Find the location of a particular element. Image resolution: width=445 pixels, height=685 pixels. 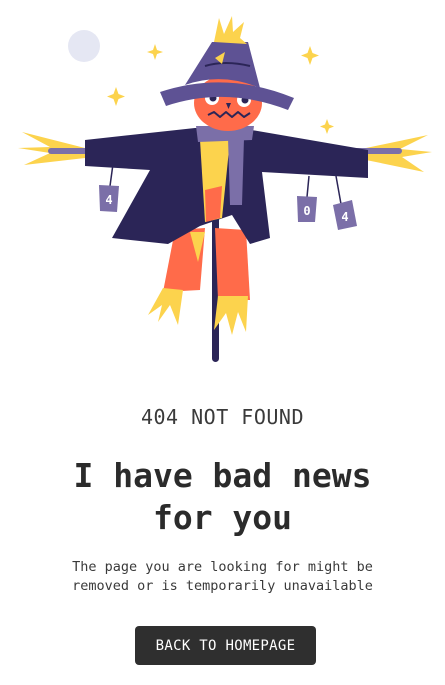

tin-label: 0 is located at coordinates (306, 211).